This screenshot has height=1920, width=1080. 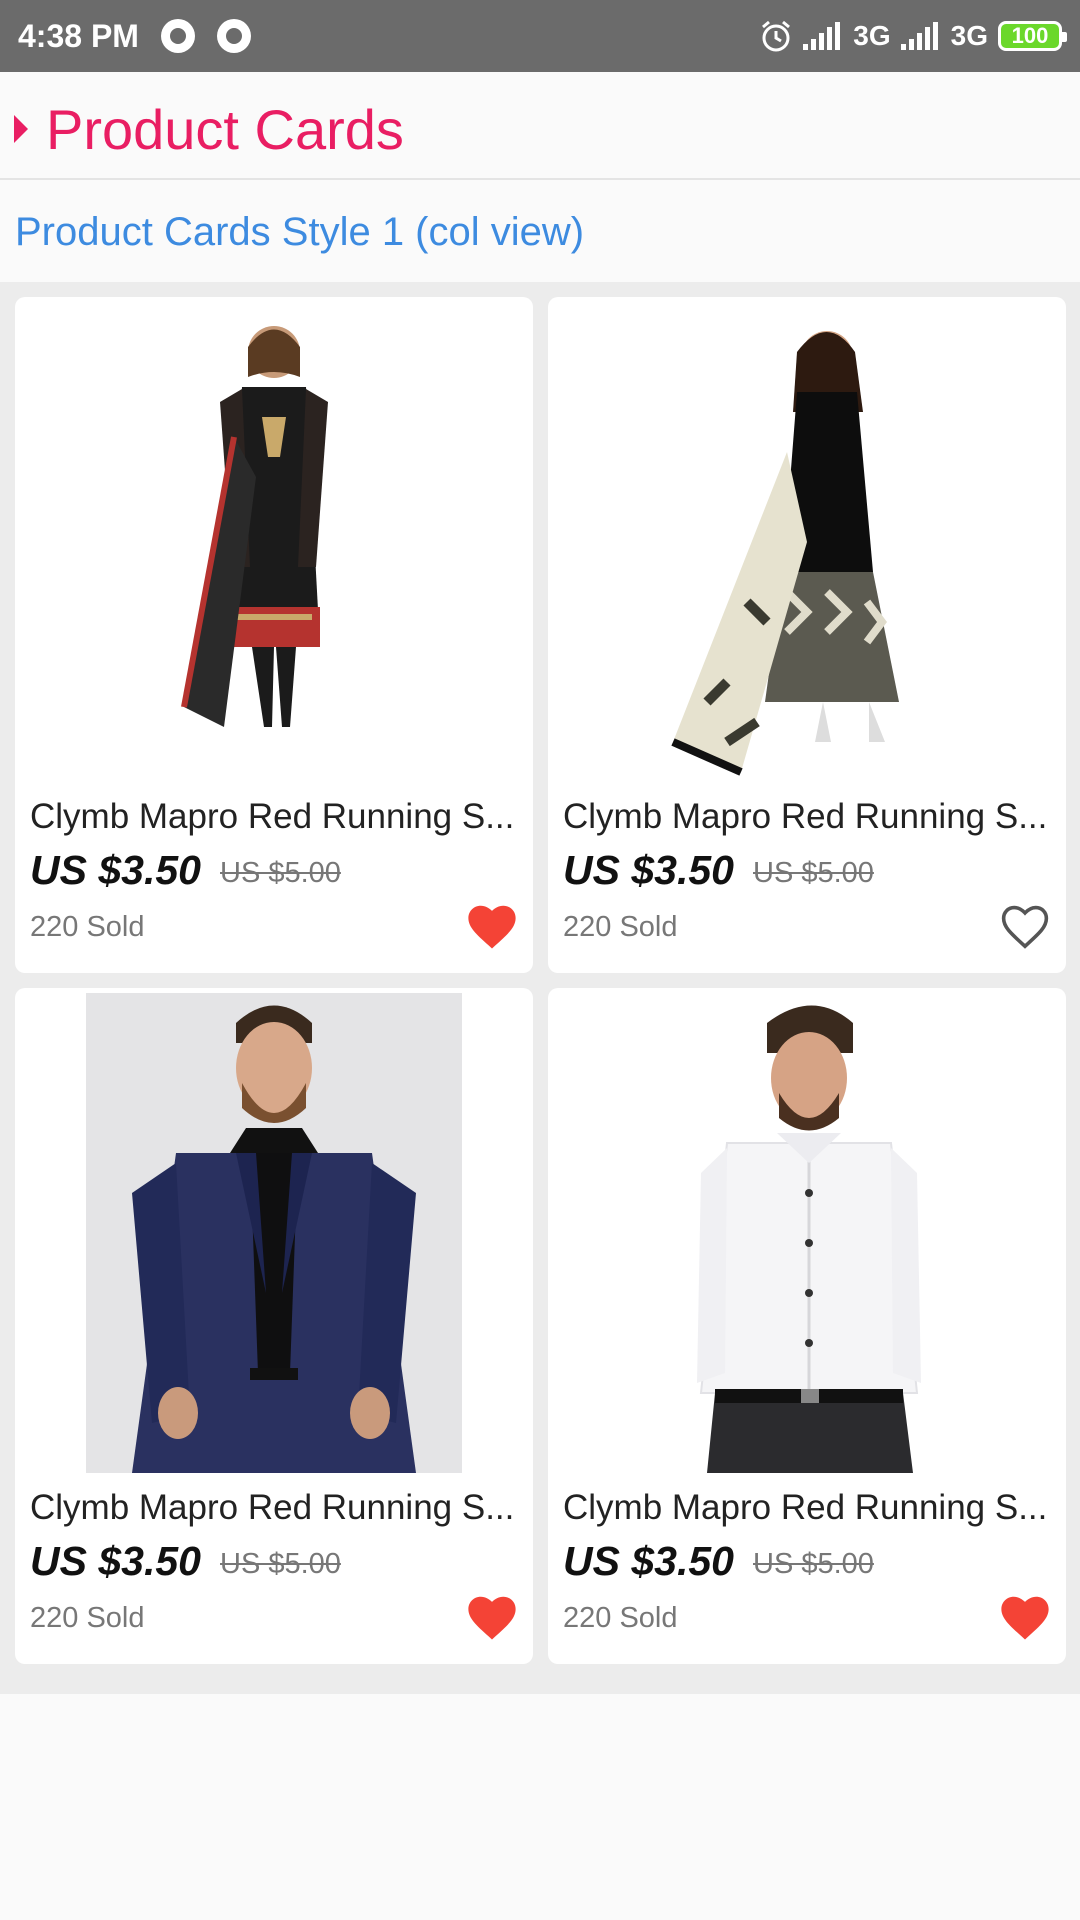 What do you see at coordinates (254, 526) in the screenshot?
I see `woman-suit-image` at bounding box center [254, 526].